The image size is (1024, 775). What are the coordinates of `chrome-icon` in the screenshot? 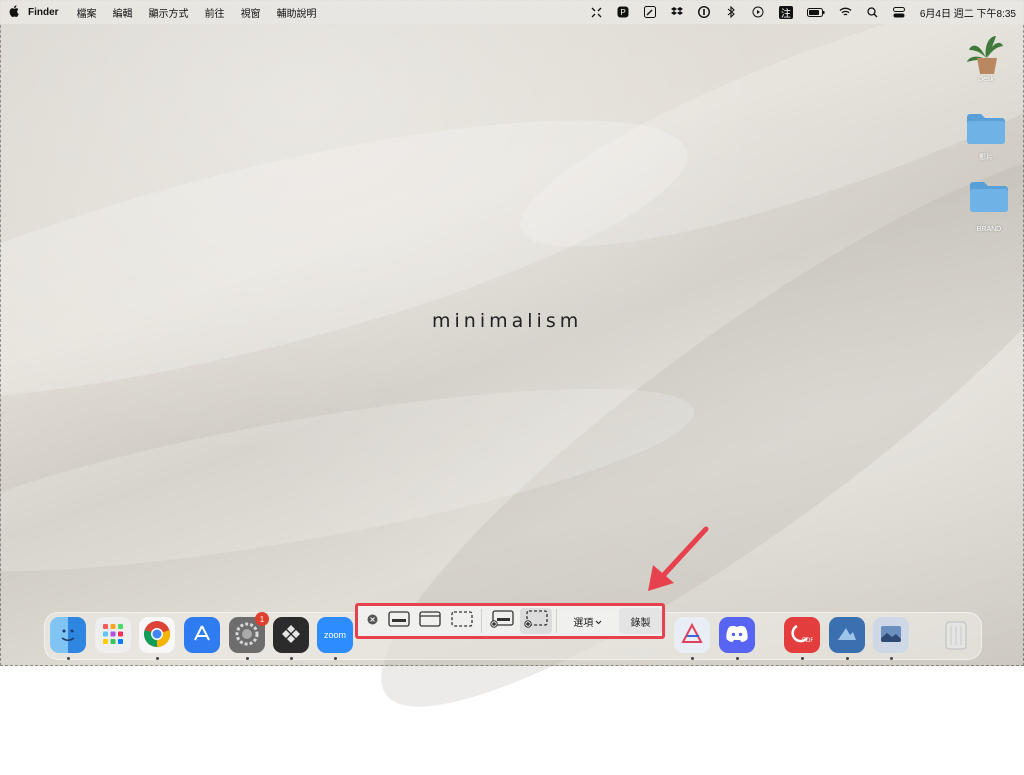 It's located at (157, 635).